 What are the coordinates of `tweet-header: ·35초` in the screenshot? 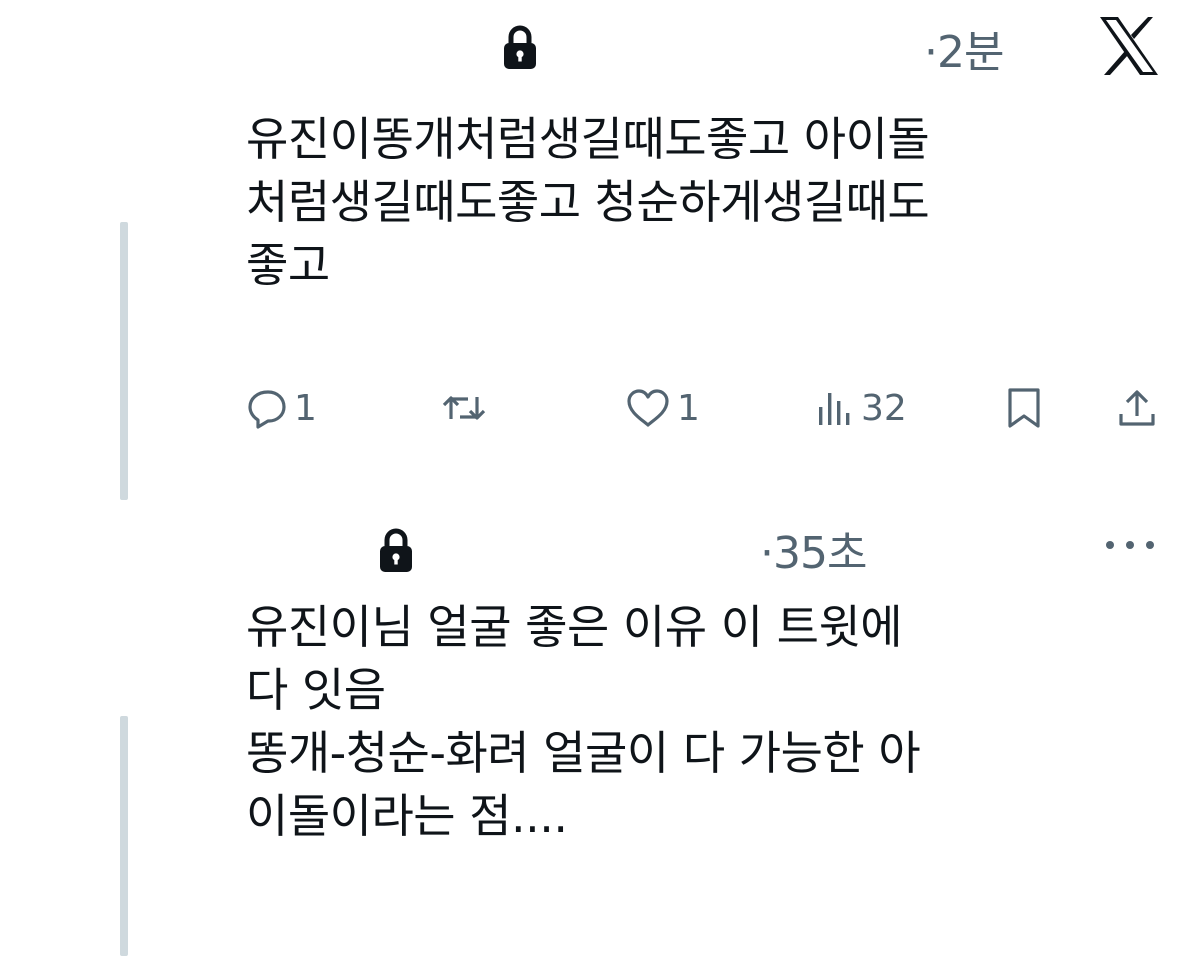 It's located at (600, 550).